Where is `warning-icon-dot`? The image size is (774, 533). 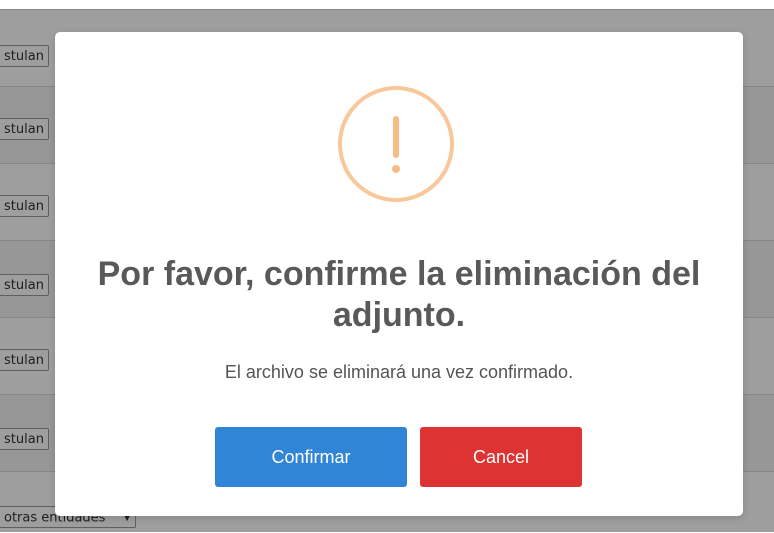 warning-icon-dot is located at coordinates (396, 169).